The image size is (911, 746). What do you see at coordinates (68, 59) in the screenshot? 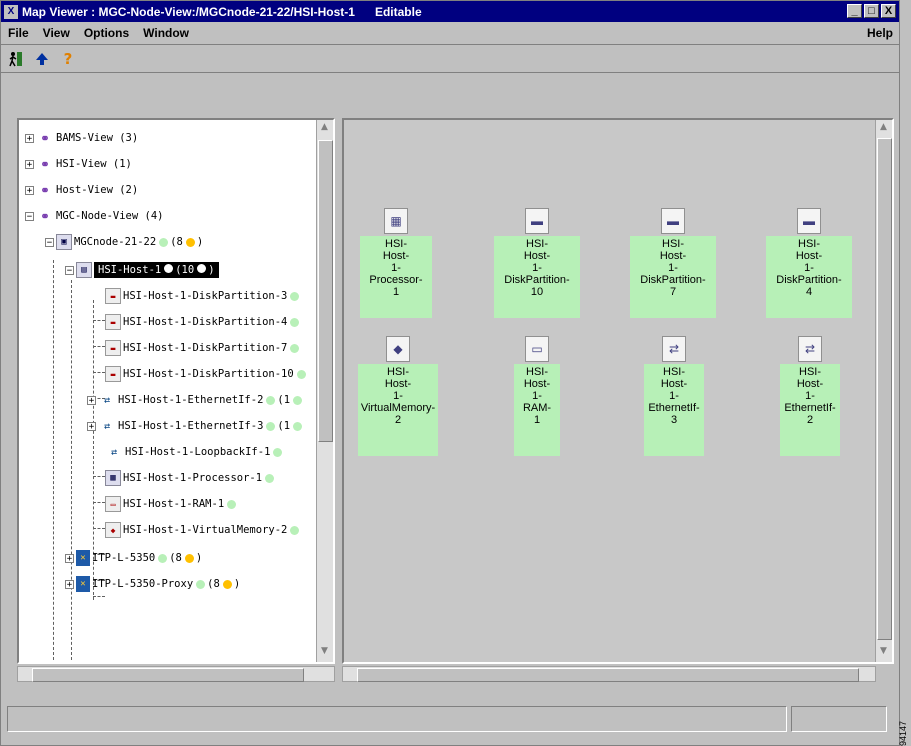
I see `question-mark-icon: ?` at bounding box center [68, 59].